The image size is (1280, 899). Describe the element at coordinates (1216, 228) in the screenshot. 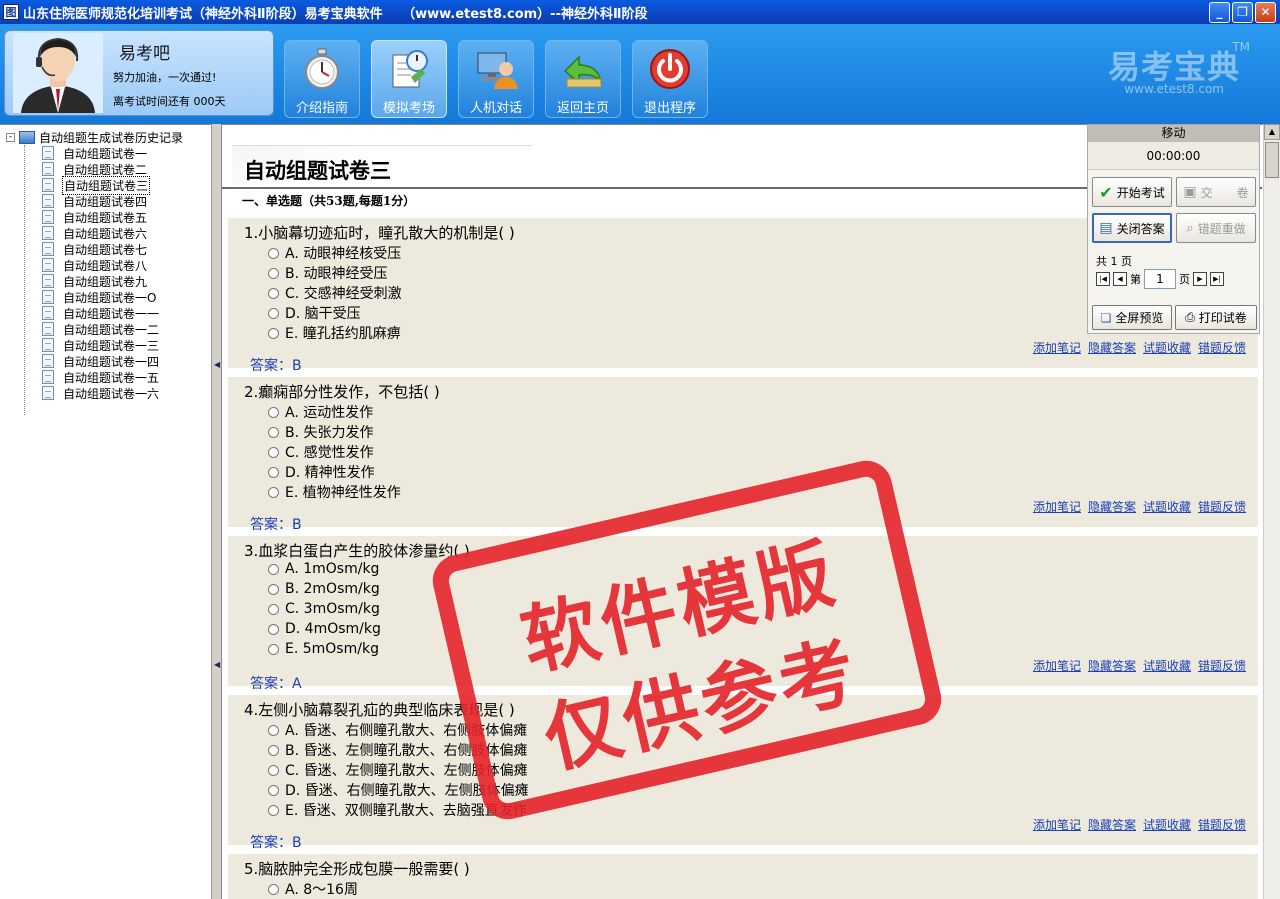

I see `redo-wrong-button: ⌕ 错题重做` at that location.